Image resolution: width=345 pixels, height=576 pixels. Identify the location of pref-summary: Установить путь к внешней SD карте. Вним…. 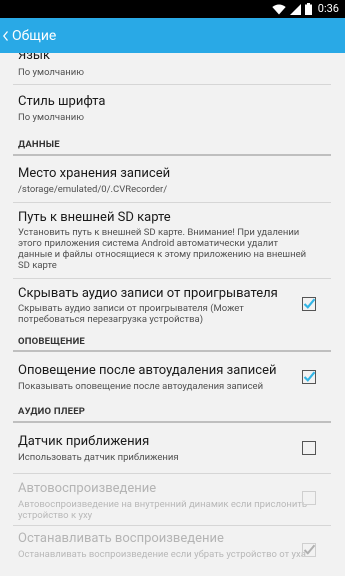
(162, 249).